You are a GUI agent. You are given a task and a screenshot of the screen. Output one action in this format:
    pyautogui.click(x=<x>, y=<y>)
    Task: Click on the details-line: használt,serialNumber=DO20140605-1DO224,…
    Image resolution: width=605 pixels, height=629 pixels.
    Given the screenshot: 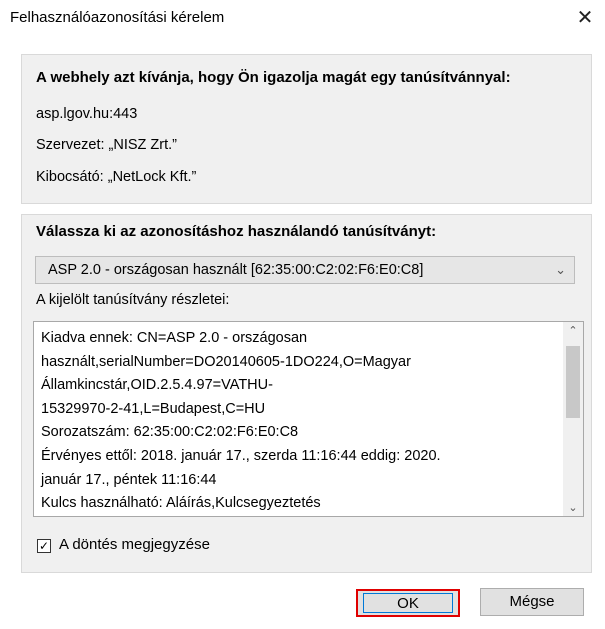 What is the action you would take?
    pyautogui.click(x=226, y=361)
    